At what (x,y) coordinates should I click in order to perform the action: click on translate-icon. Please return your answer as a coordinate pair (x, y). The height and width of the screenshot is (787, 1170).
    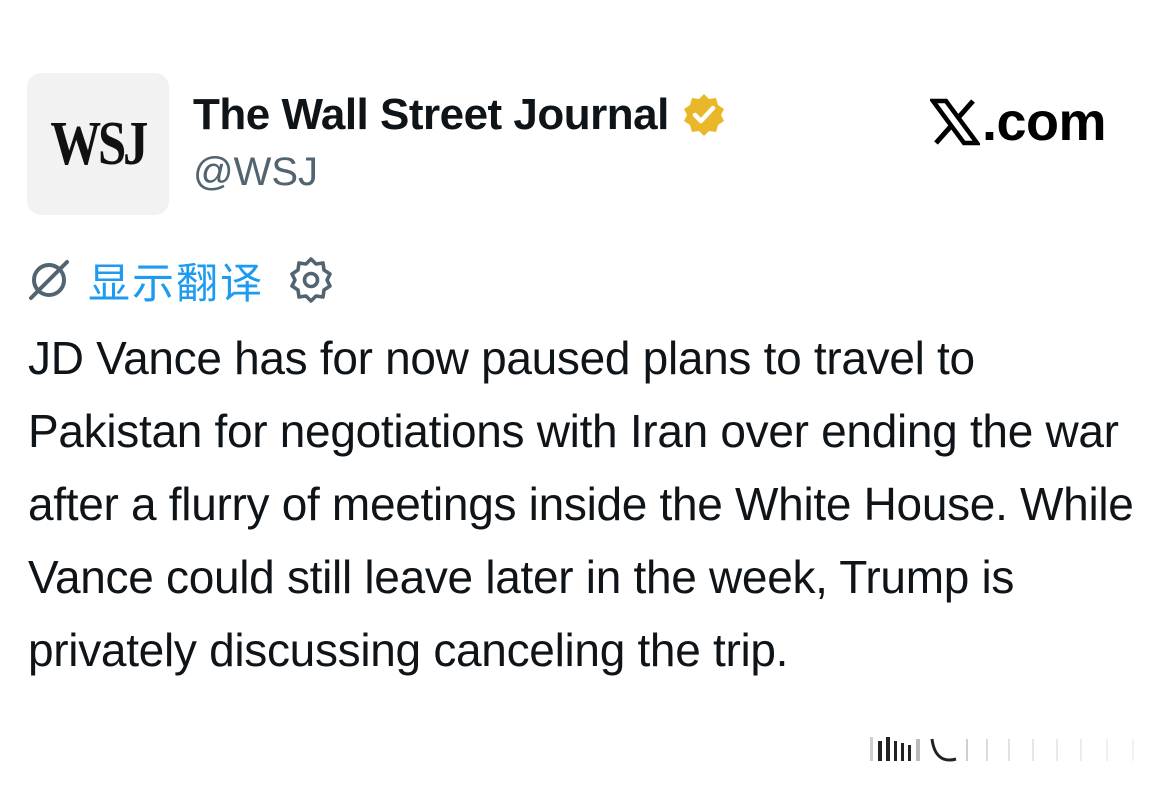
    Looking at the image, I should click on (49, 280).